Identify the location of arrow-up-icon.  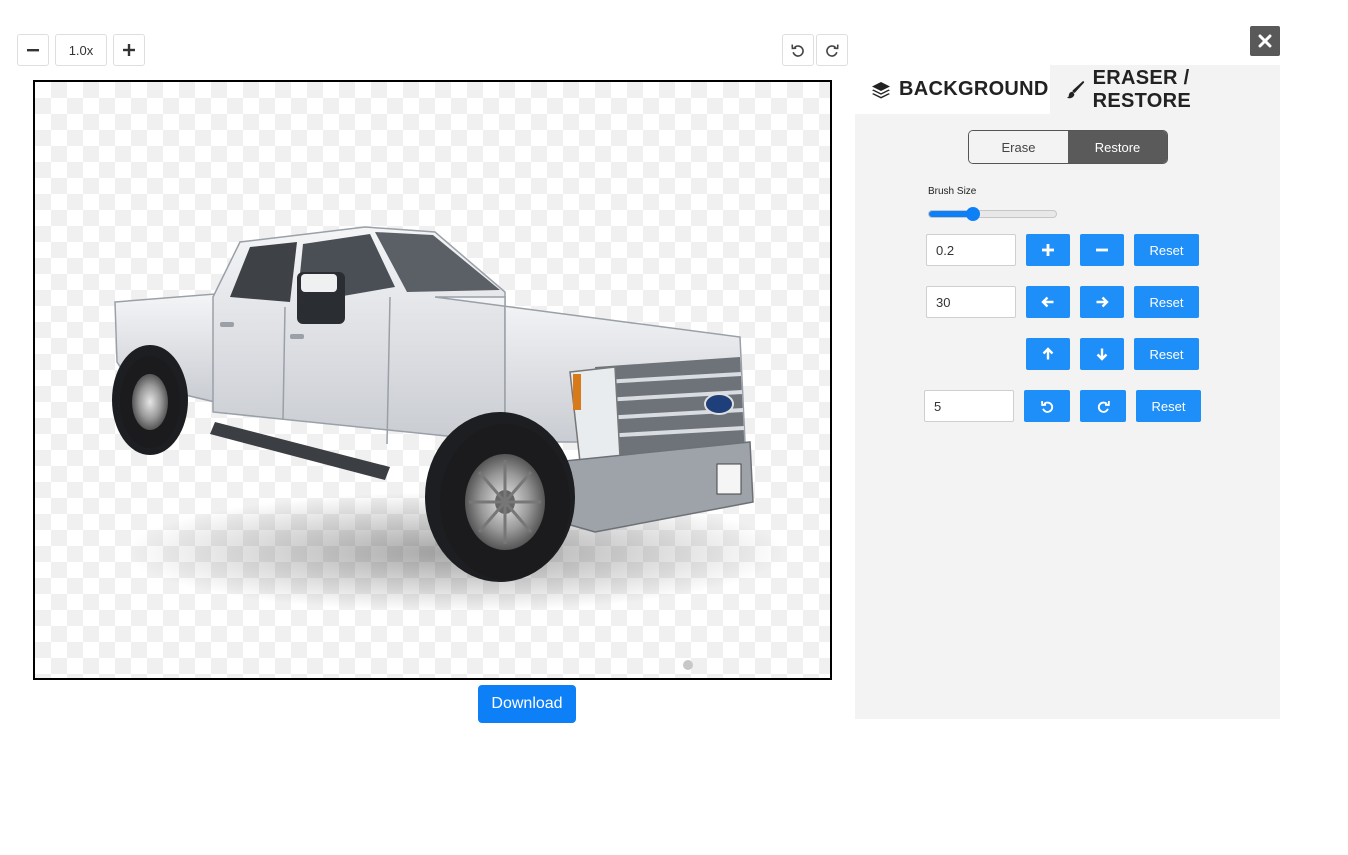
(1048, 353).